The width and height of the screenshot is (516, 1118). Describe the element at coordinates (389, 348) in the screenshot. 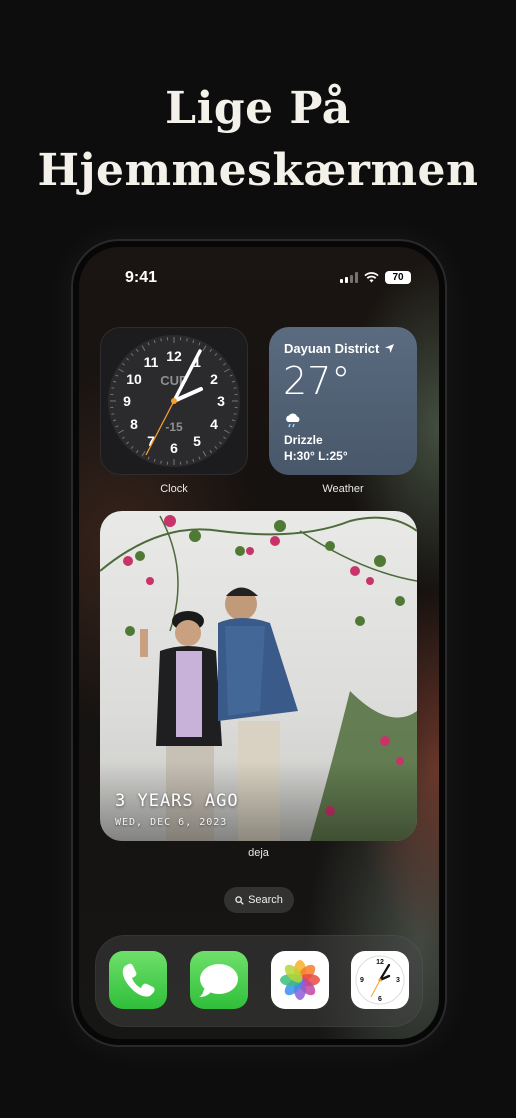

I see `location-arrow-icon` at that location.